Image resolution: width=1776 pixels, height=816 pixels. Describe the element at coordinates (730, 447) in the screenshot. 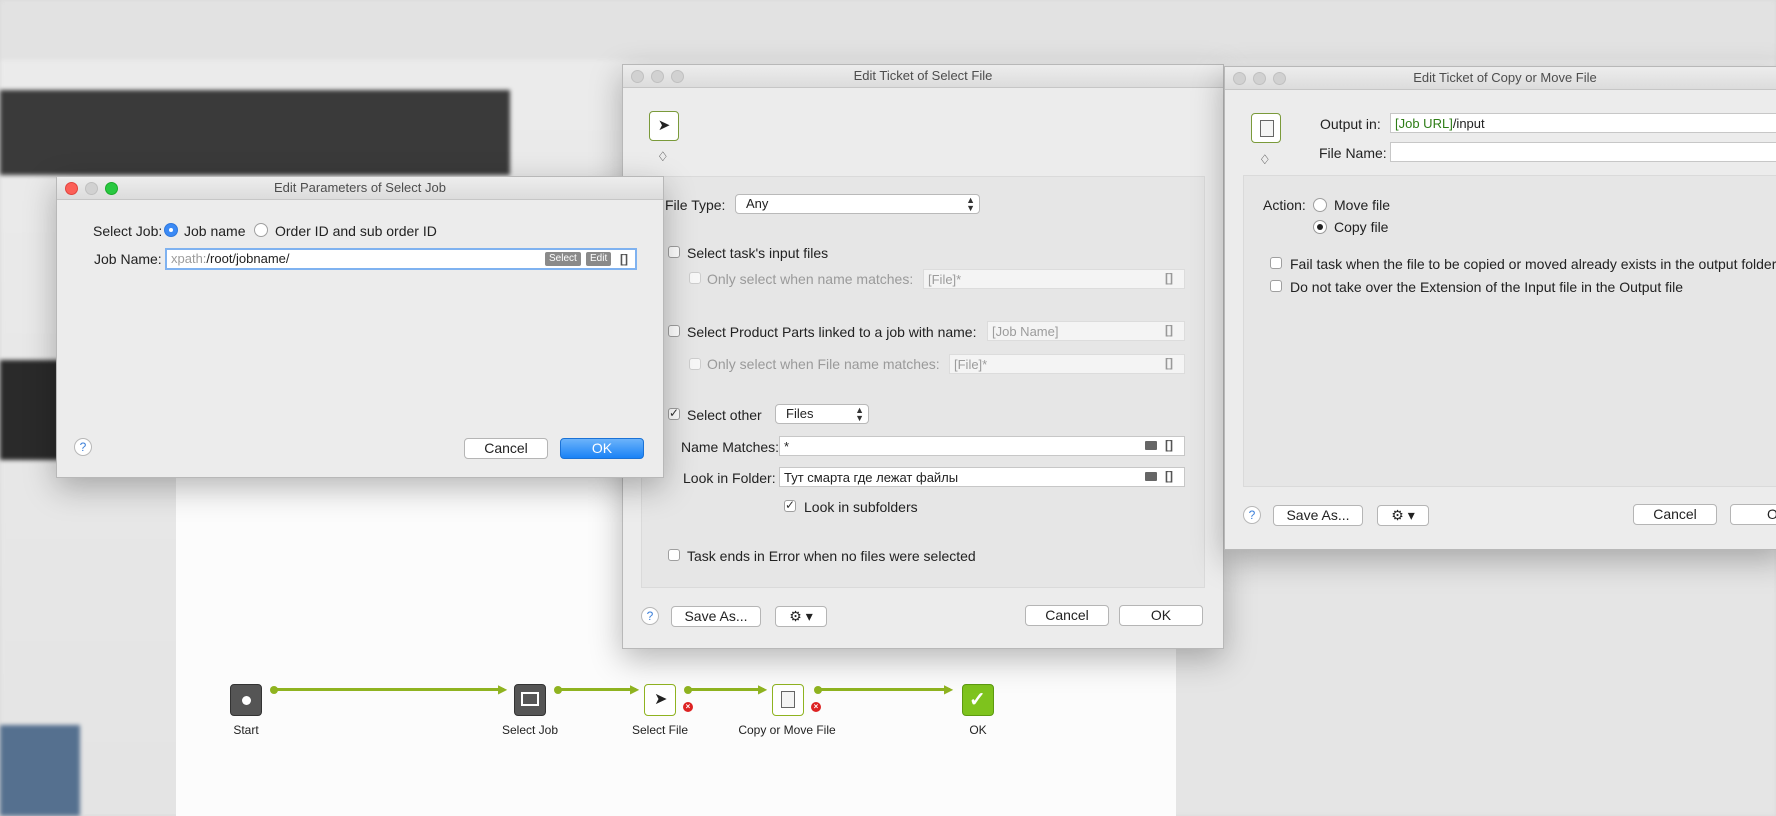

I see `name-matches-label: Name Matches:` at that location.